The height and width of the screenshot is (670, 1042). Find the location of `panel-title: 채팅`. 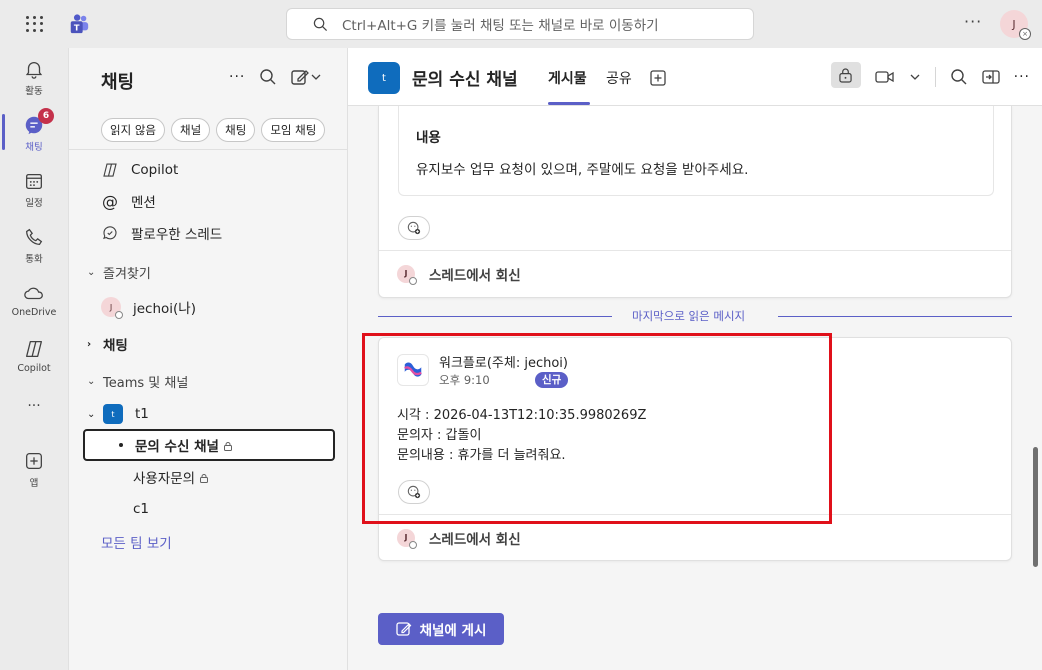

panel-title: 채팅 is located at coordinates (118, 82).